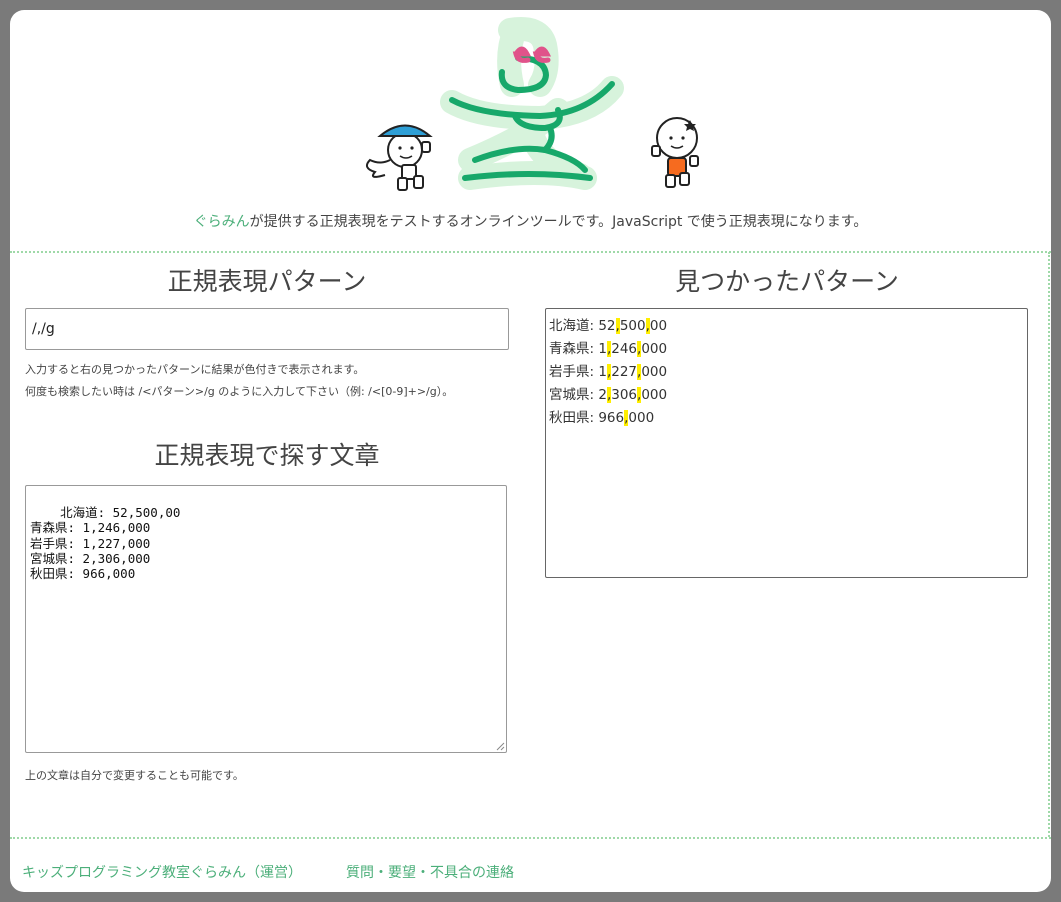 The image size is (1061, 902). Describe the element at coordinates (578, 372) in the screenshot. I see `result-text: 岩手県: 1` at that location.